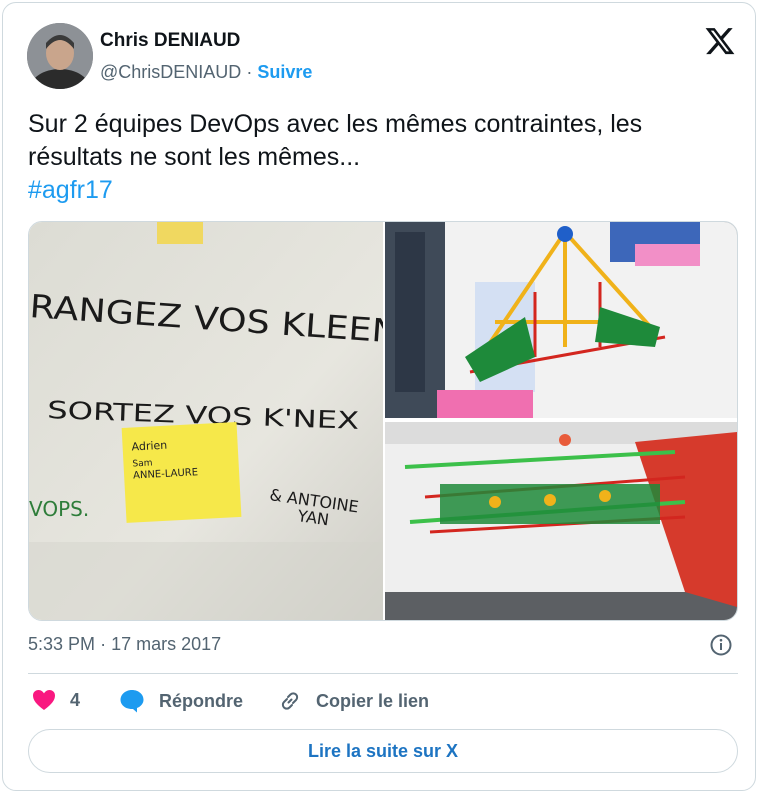 The width and height of the screenshot is (760, 795). What do you see at coordinates (383, 751) in the screenshot?
I see `read-more-button: Lire la suite sur X` at bounding box center [383, 751].